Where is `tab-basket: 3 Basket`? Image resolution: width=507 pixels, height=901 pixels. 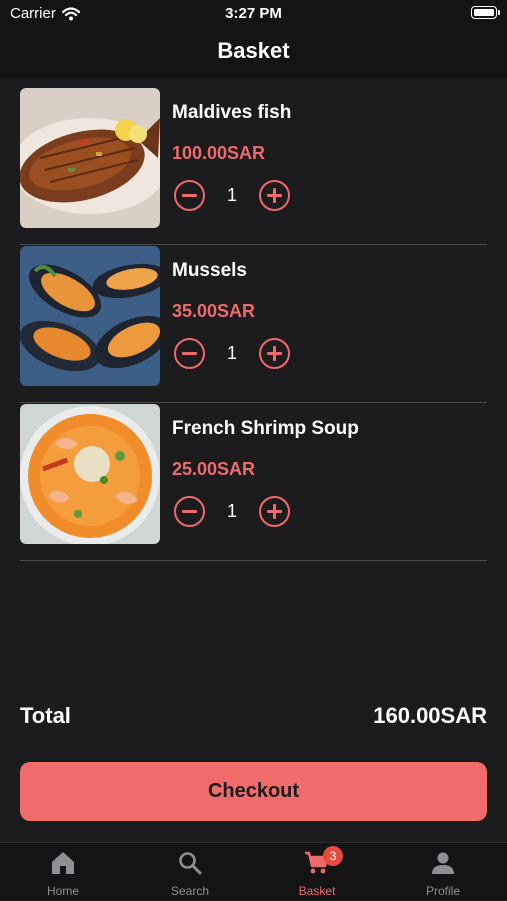
tab-basket: 3 Basket is located at coordinates (317, 872).